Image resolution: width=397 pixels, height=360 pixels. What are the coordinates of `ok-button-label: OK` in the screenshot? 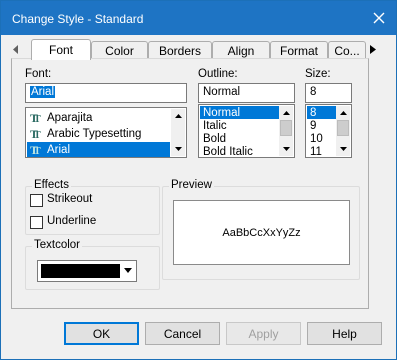 It's located at (101, 333).